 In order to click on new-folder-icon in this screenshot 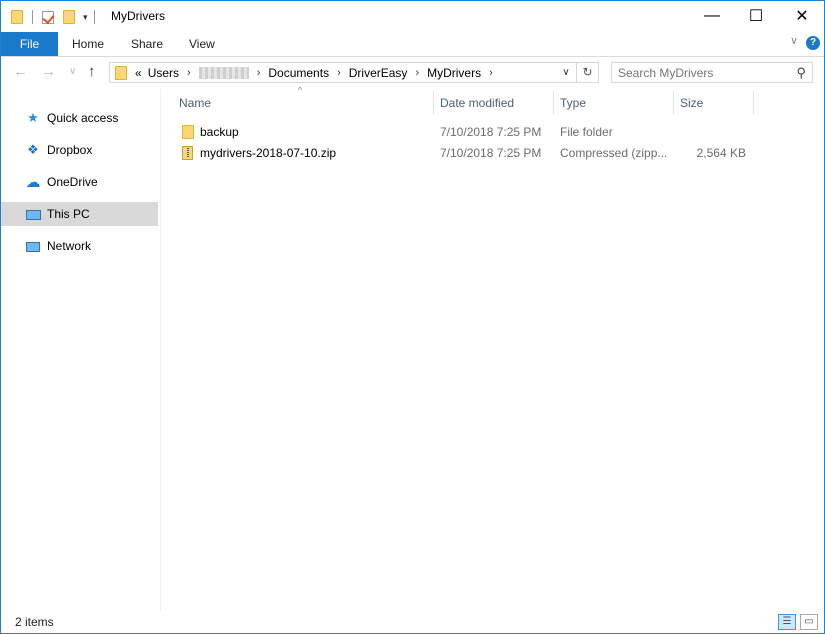, I will do `click(69, 17)`.